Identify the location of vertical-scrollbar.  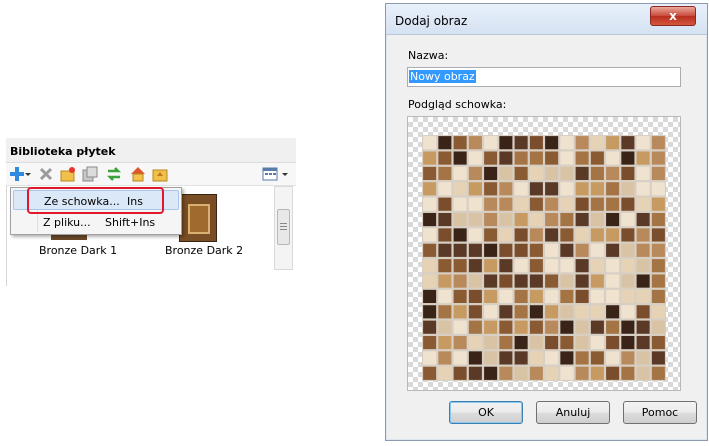
(283, 228).